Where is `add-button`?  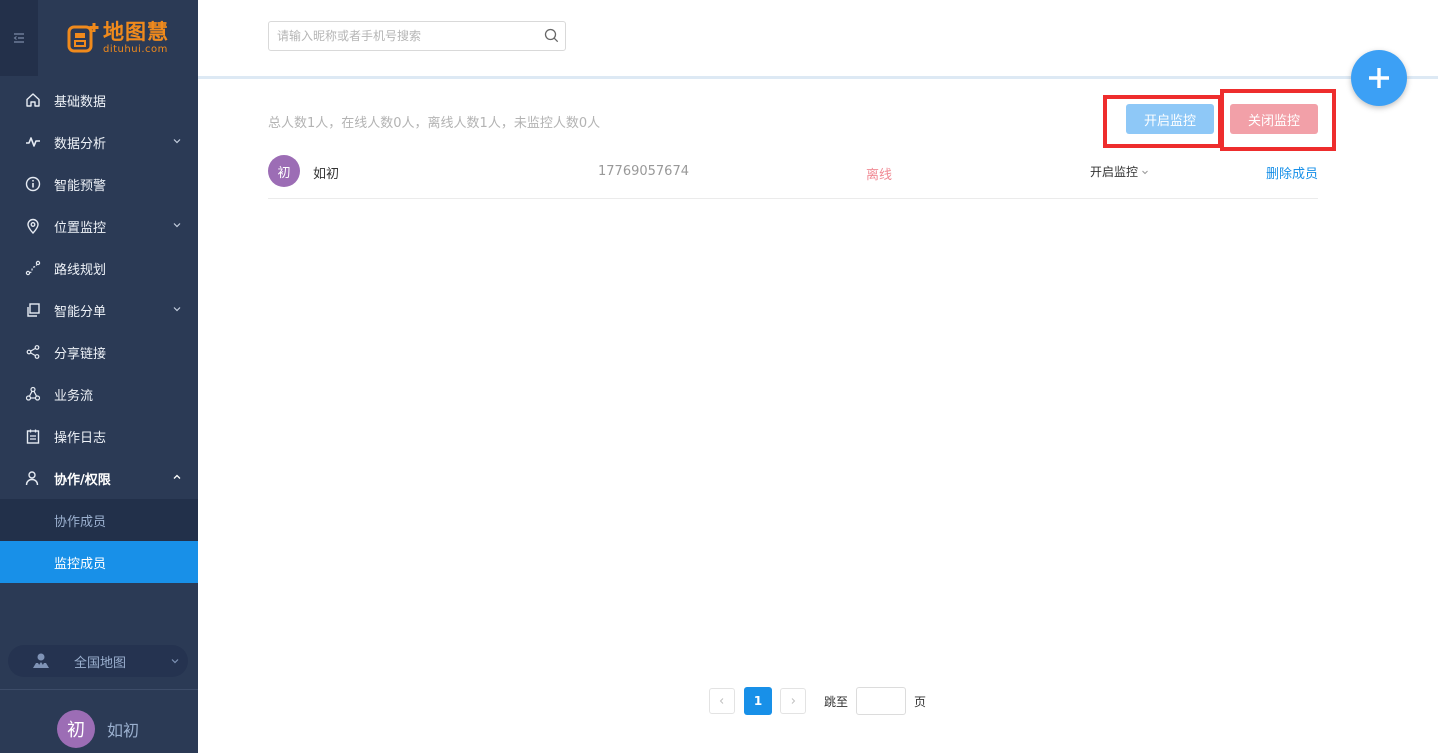
add-button is located at coordinates (1379, 78).